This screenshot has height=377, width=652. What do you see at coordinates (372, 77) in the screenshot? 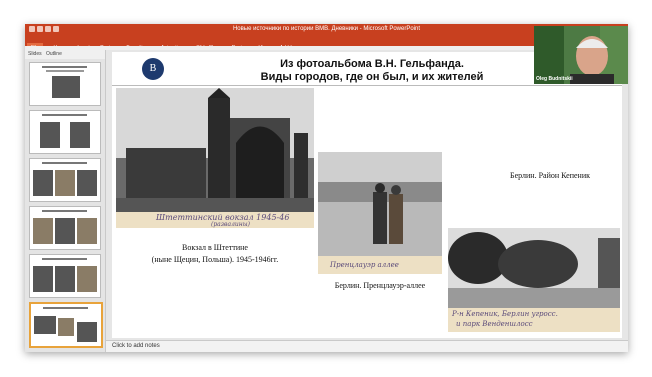
I see `slide-title-line2: Виды городов, где он был, и их жителей` at bounding box center [372, 77].